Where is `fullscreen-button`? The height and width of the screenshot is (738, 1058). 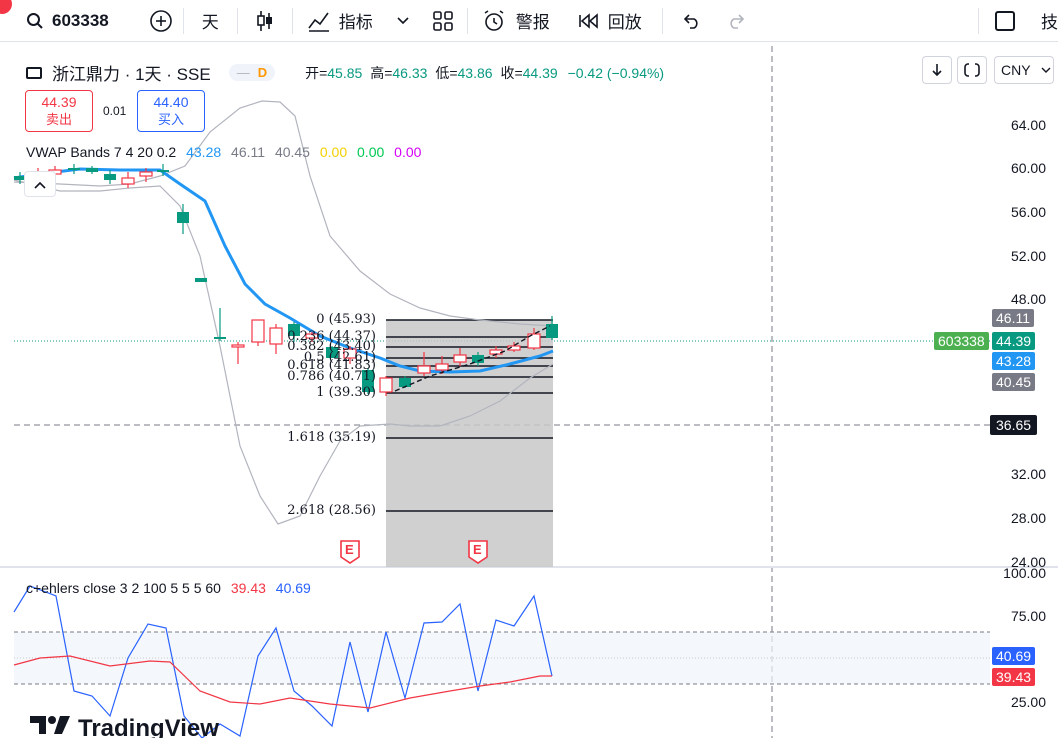 fullscreen-button is located at coordinates (972, 70).